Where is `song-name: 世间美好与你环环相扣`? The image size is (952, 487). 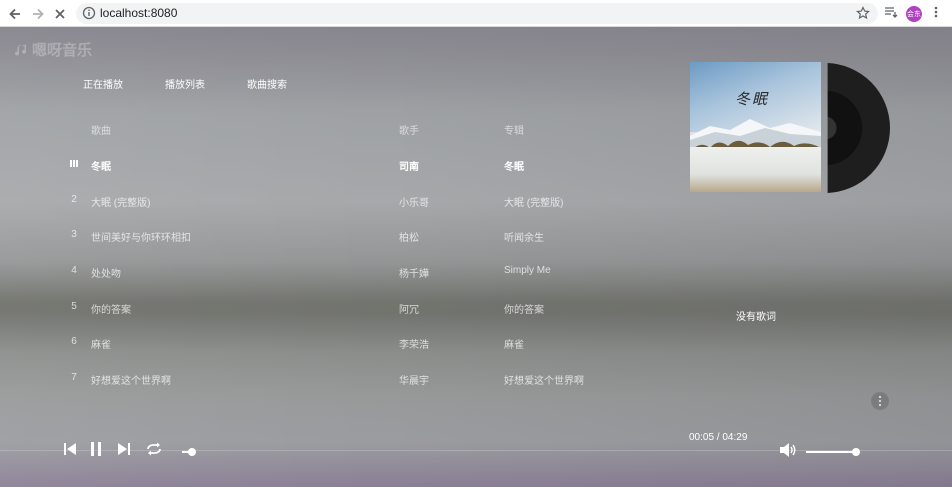
song-name: 世间美好与你环环相扣 is located at coordinates (141, 238).